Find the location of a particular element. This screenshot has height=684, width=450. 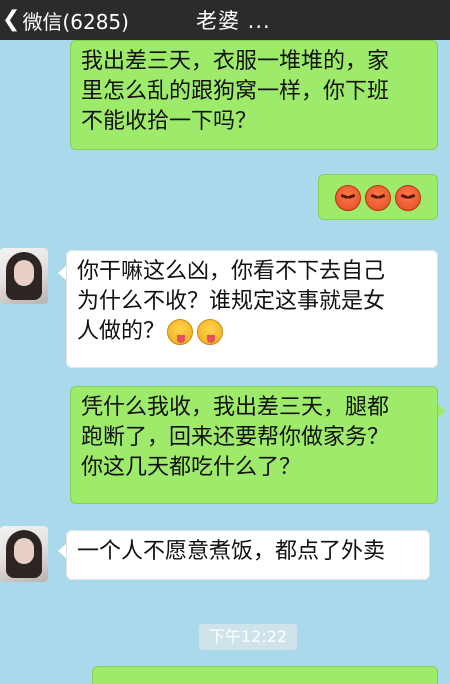

message-text: 你干嘛这么凶，你看不下去自己 为什么不收？谁规定这事就是女 人做的？ is located at coordinates (231, 301).